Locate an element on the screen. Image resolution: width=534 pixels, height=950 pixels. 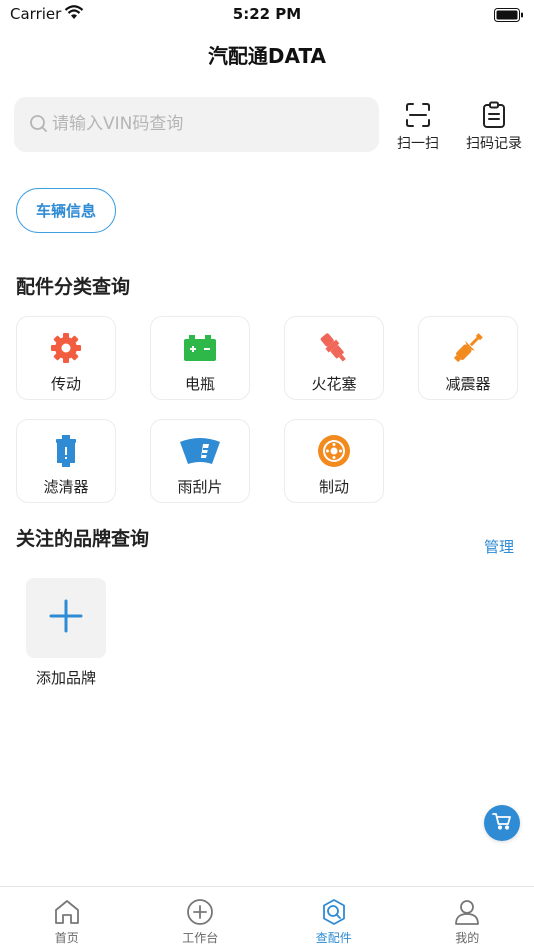
category-label: 减震器 is located at coordinates (468, 384).